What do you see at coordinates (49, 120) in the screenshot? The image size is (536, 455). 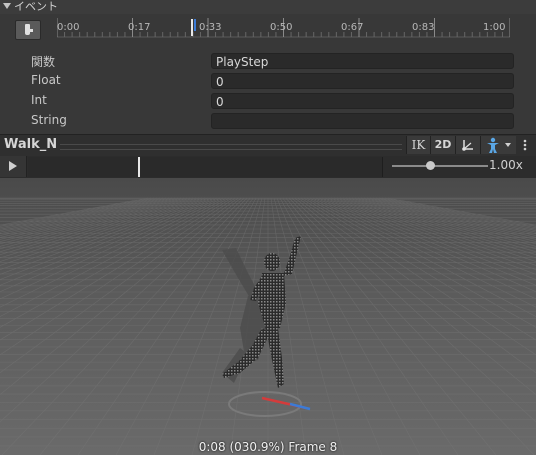 I see `string-label: String` at bounding box center [49, 120].